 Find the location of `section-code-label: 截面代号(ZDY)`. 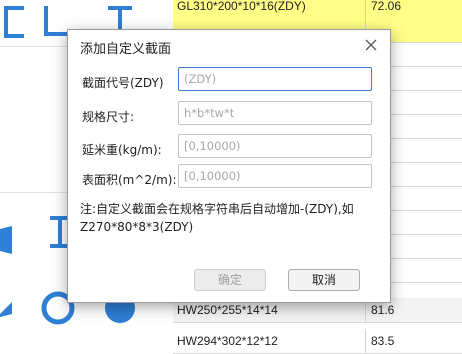

section-code-label: 截面代号(ZDY) is located at coordinates (123, 83).